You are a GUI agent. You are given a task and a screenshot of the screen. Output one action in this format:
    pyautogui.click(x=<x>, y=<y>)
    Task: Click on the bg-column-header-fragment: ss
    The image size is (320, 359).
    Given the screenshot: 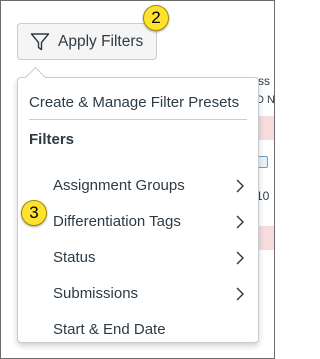 What is the action you would take?
    pyautogui.click(x=264, y=81)
    